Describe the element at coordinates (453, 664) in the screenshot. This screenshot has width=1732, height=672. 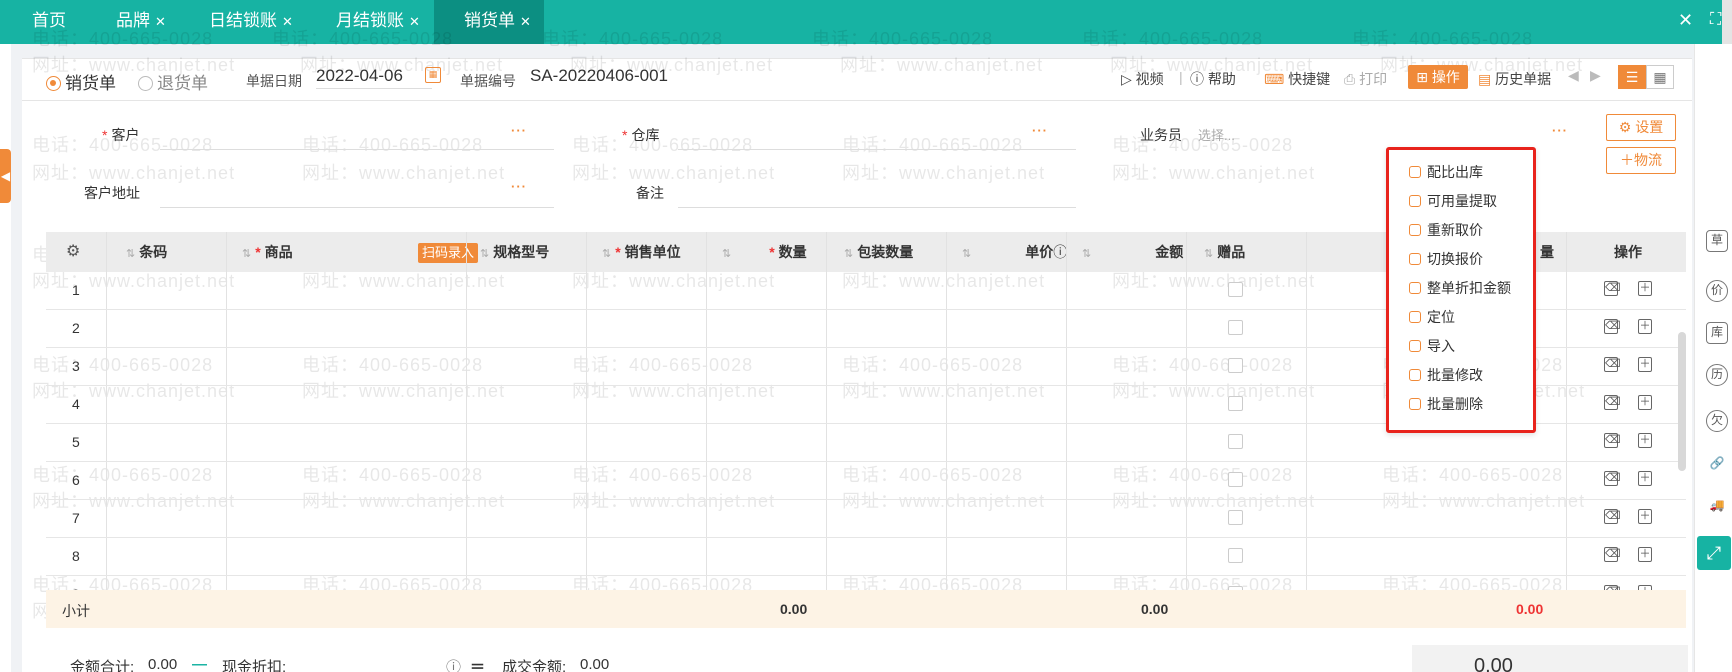
I see `question-icon: ⓘ` at that location.